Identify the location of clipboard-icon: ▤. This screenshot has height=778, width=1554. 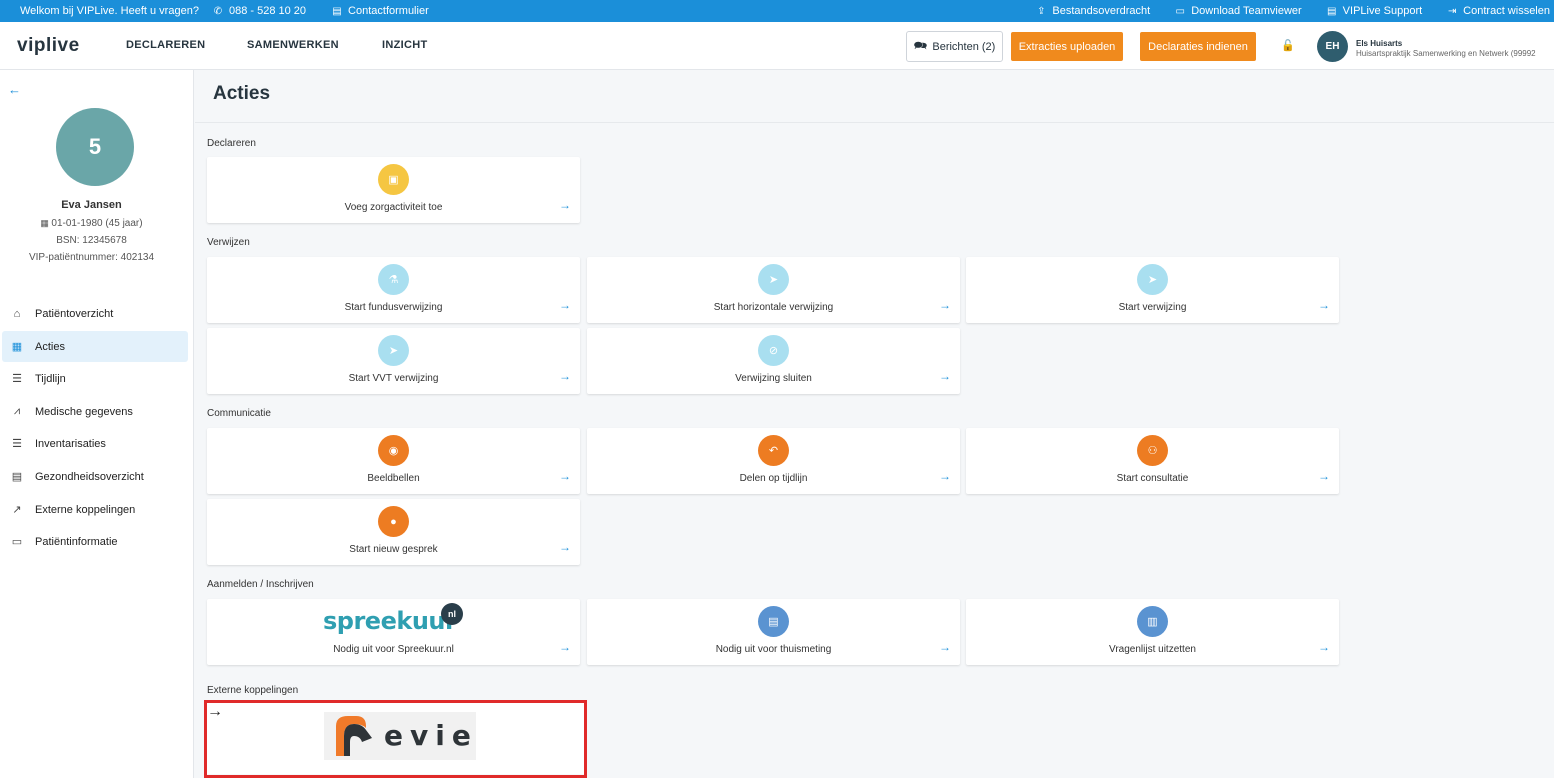
(773, 621).